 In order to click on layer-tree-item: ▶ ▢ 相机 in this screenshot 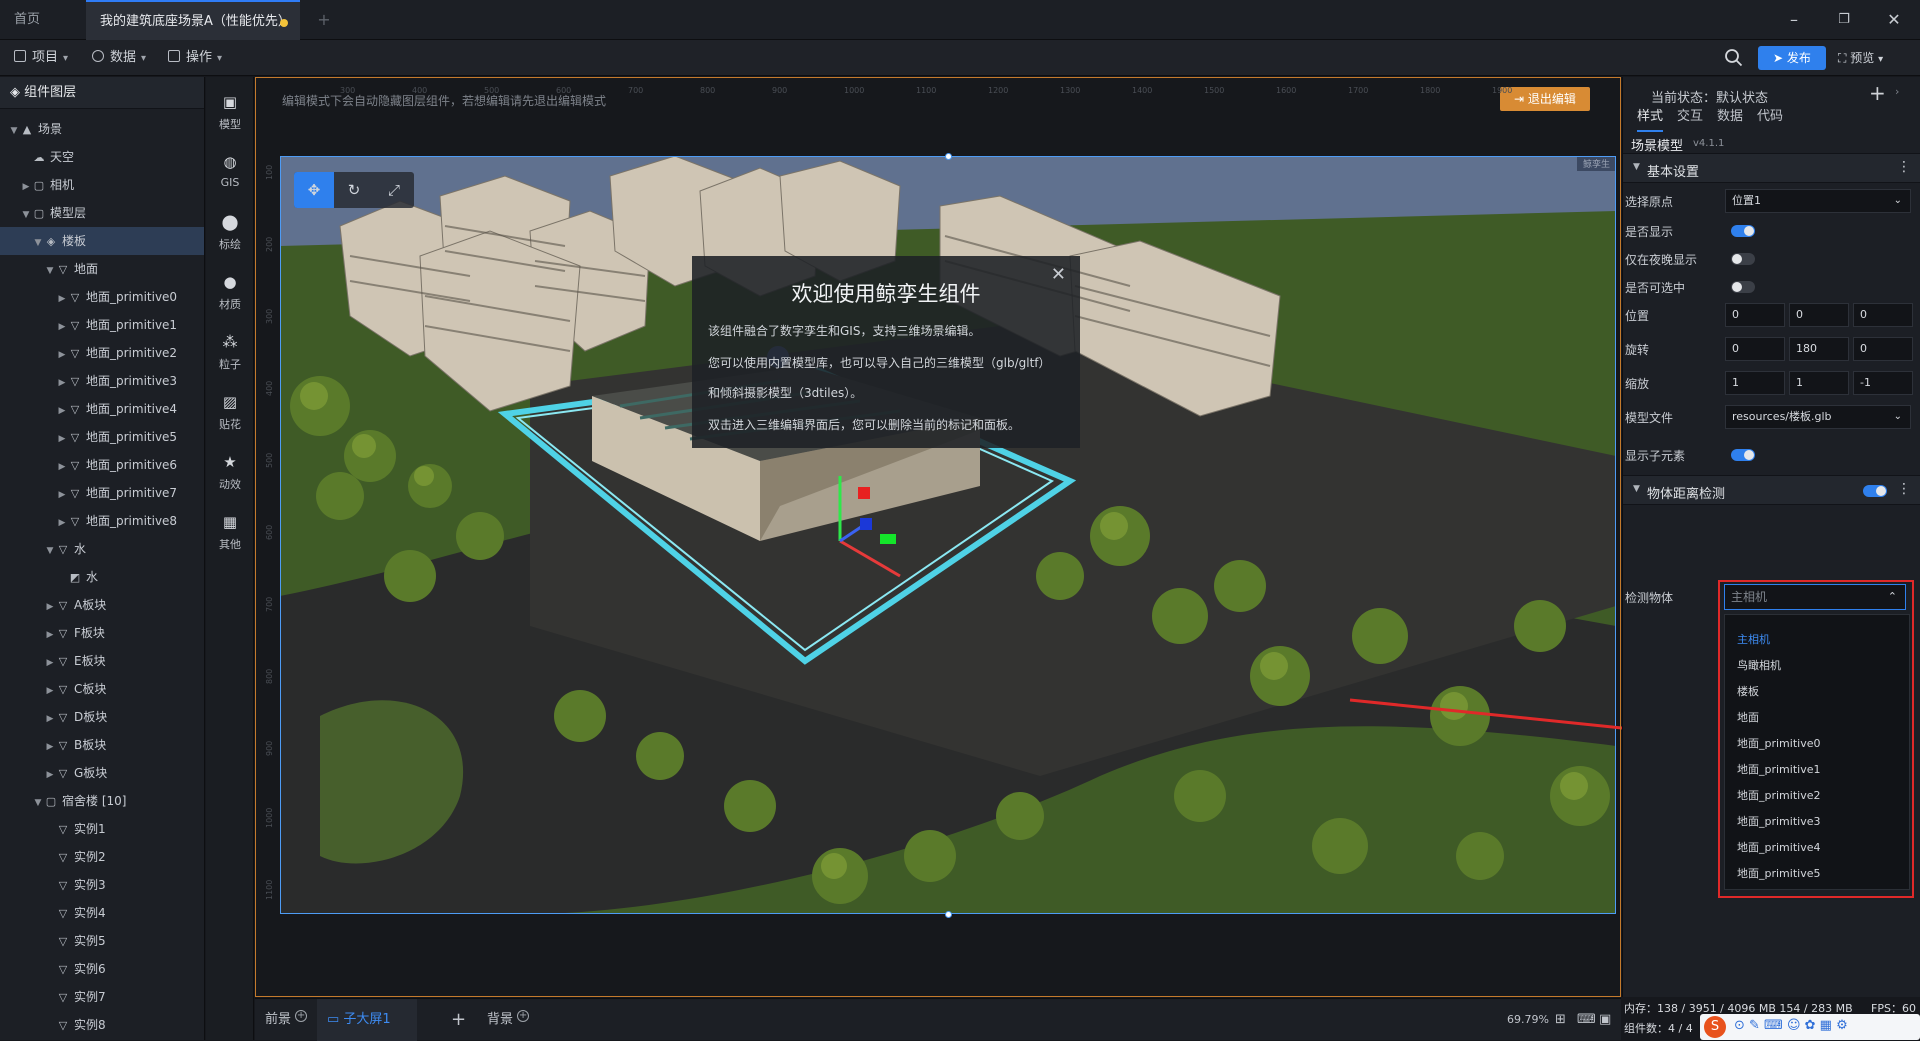, I will do `click(102, 185)`.